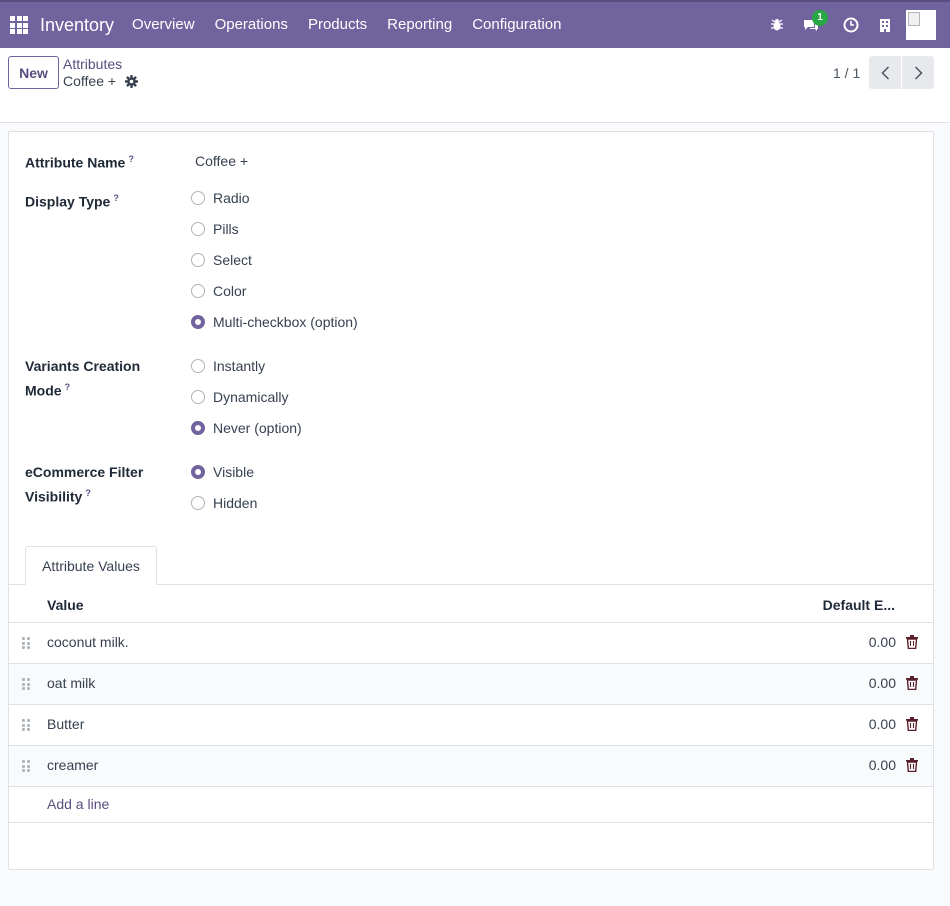 The width and height of the screenshot is (950, 906). What do you see at coordinates (471, 684) in the screenshot?
I see `table-row: oat milk 0.00` at bounding box center [471, 684].